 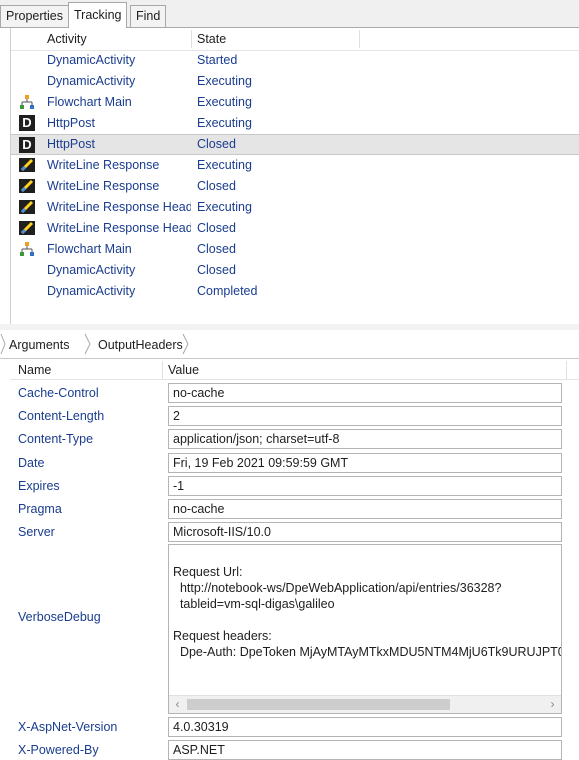 What do you see at coordinates (365, 416) in the screenshot?
I see `property-value-field: 2` at bounding box center [365, 416].